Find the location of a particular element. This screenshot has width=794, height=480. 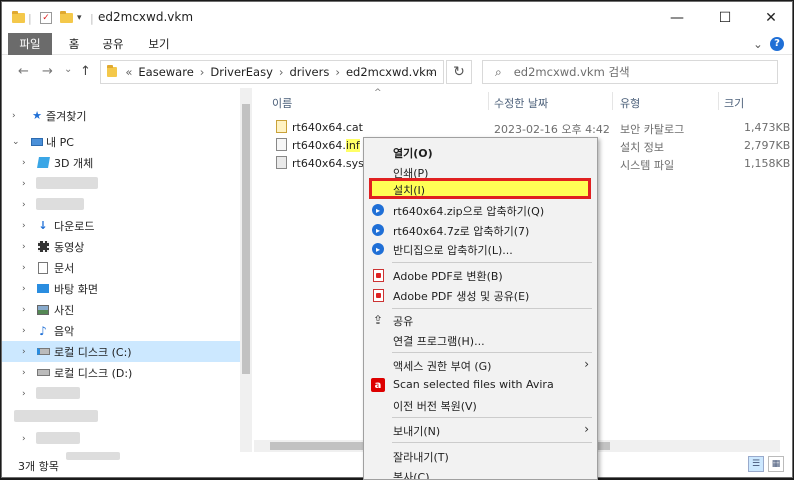

refresh-button: ↻ is located at coordinates (459, 72).